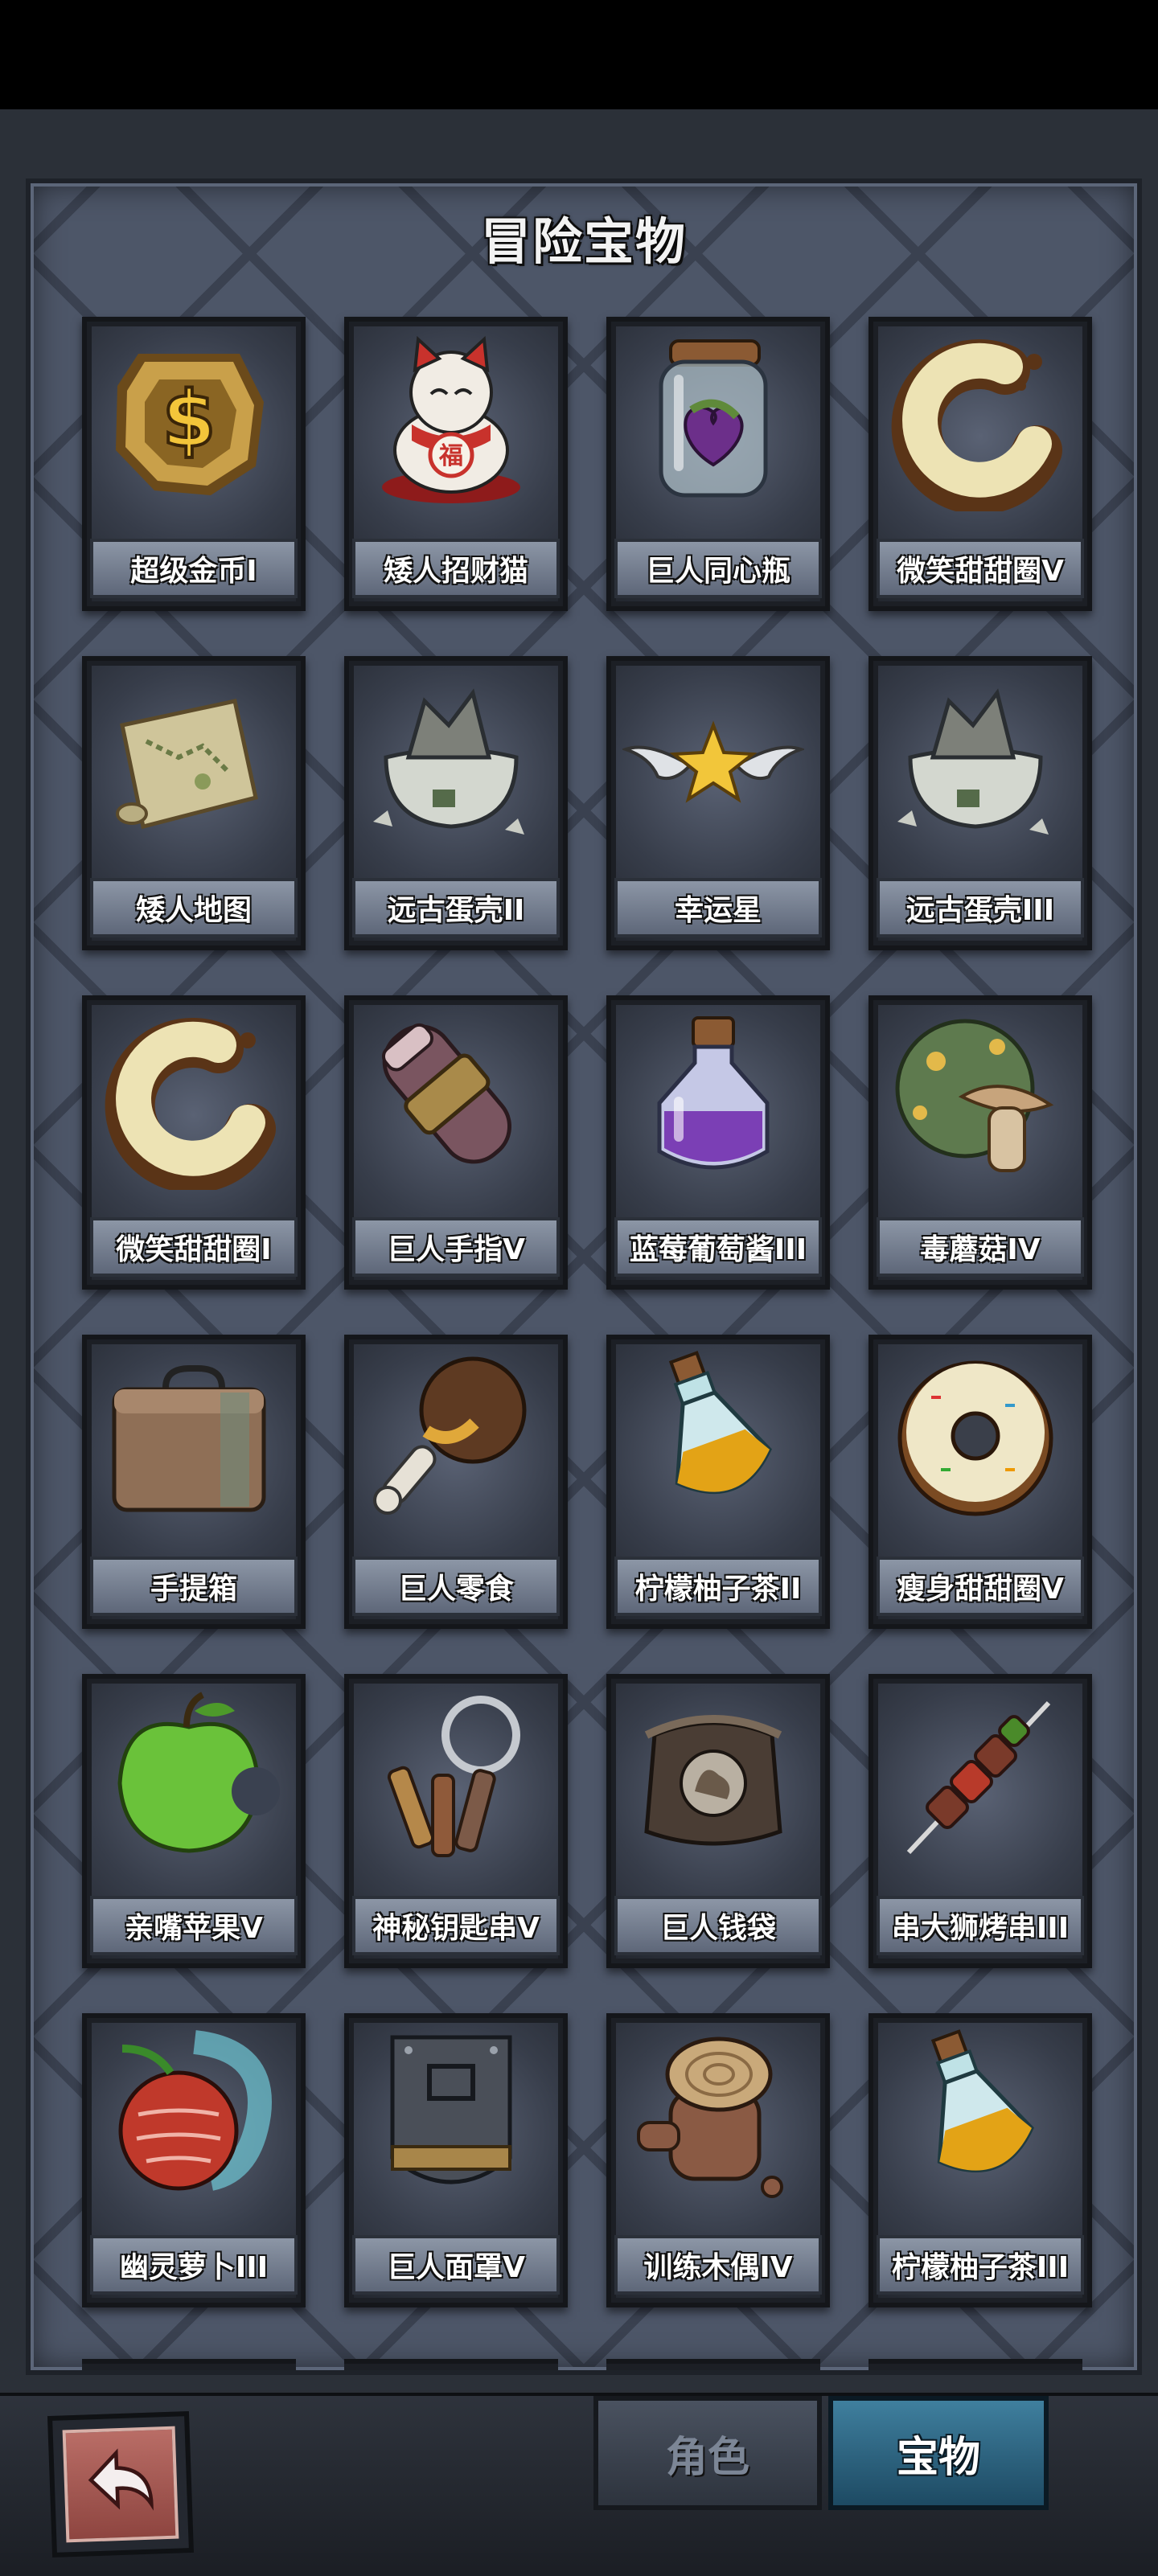 The width and height of the screenshot is (1158, 2576). Describe the element at coordinates (121, 2479) in the screenshot. I see `back-arrow-icon` at that location.